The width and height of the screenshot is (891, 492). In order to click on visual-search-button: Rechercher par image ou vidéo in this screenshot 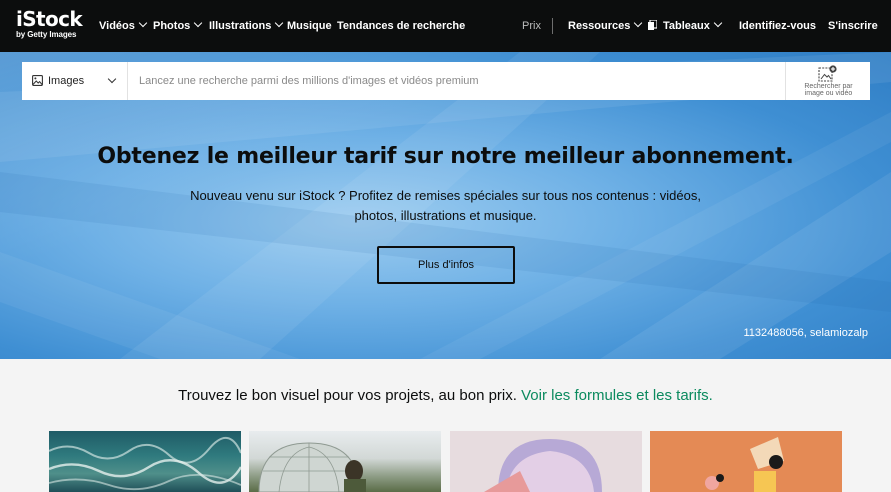, I will do `click(827, 81)`.